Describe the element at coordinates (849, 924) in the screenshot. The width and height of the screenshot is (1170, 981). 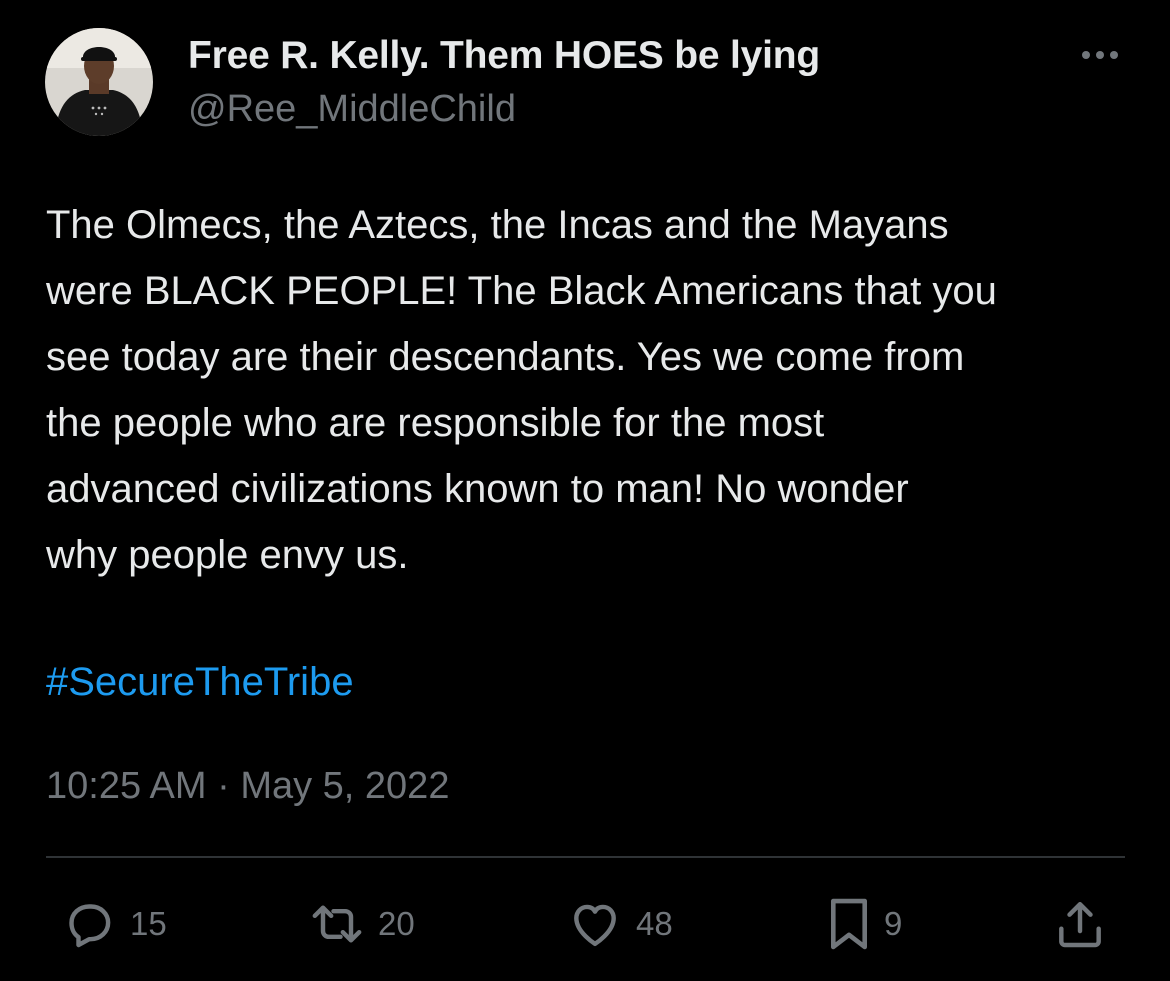
I see `bookmark-icon` at that location.